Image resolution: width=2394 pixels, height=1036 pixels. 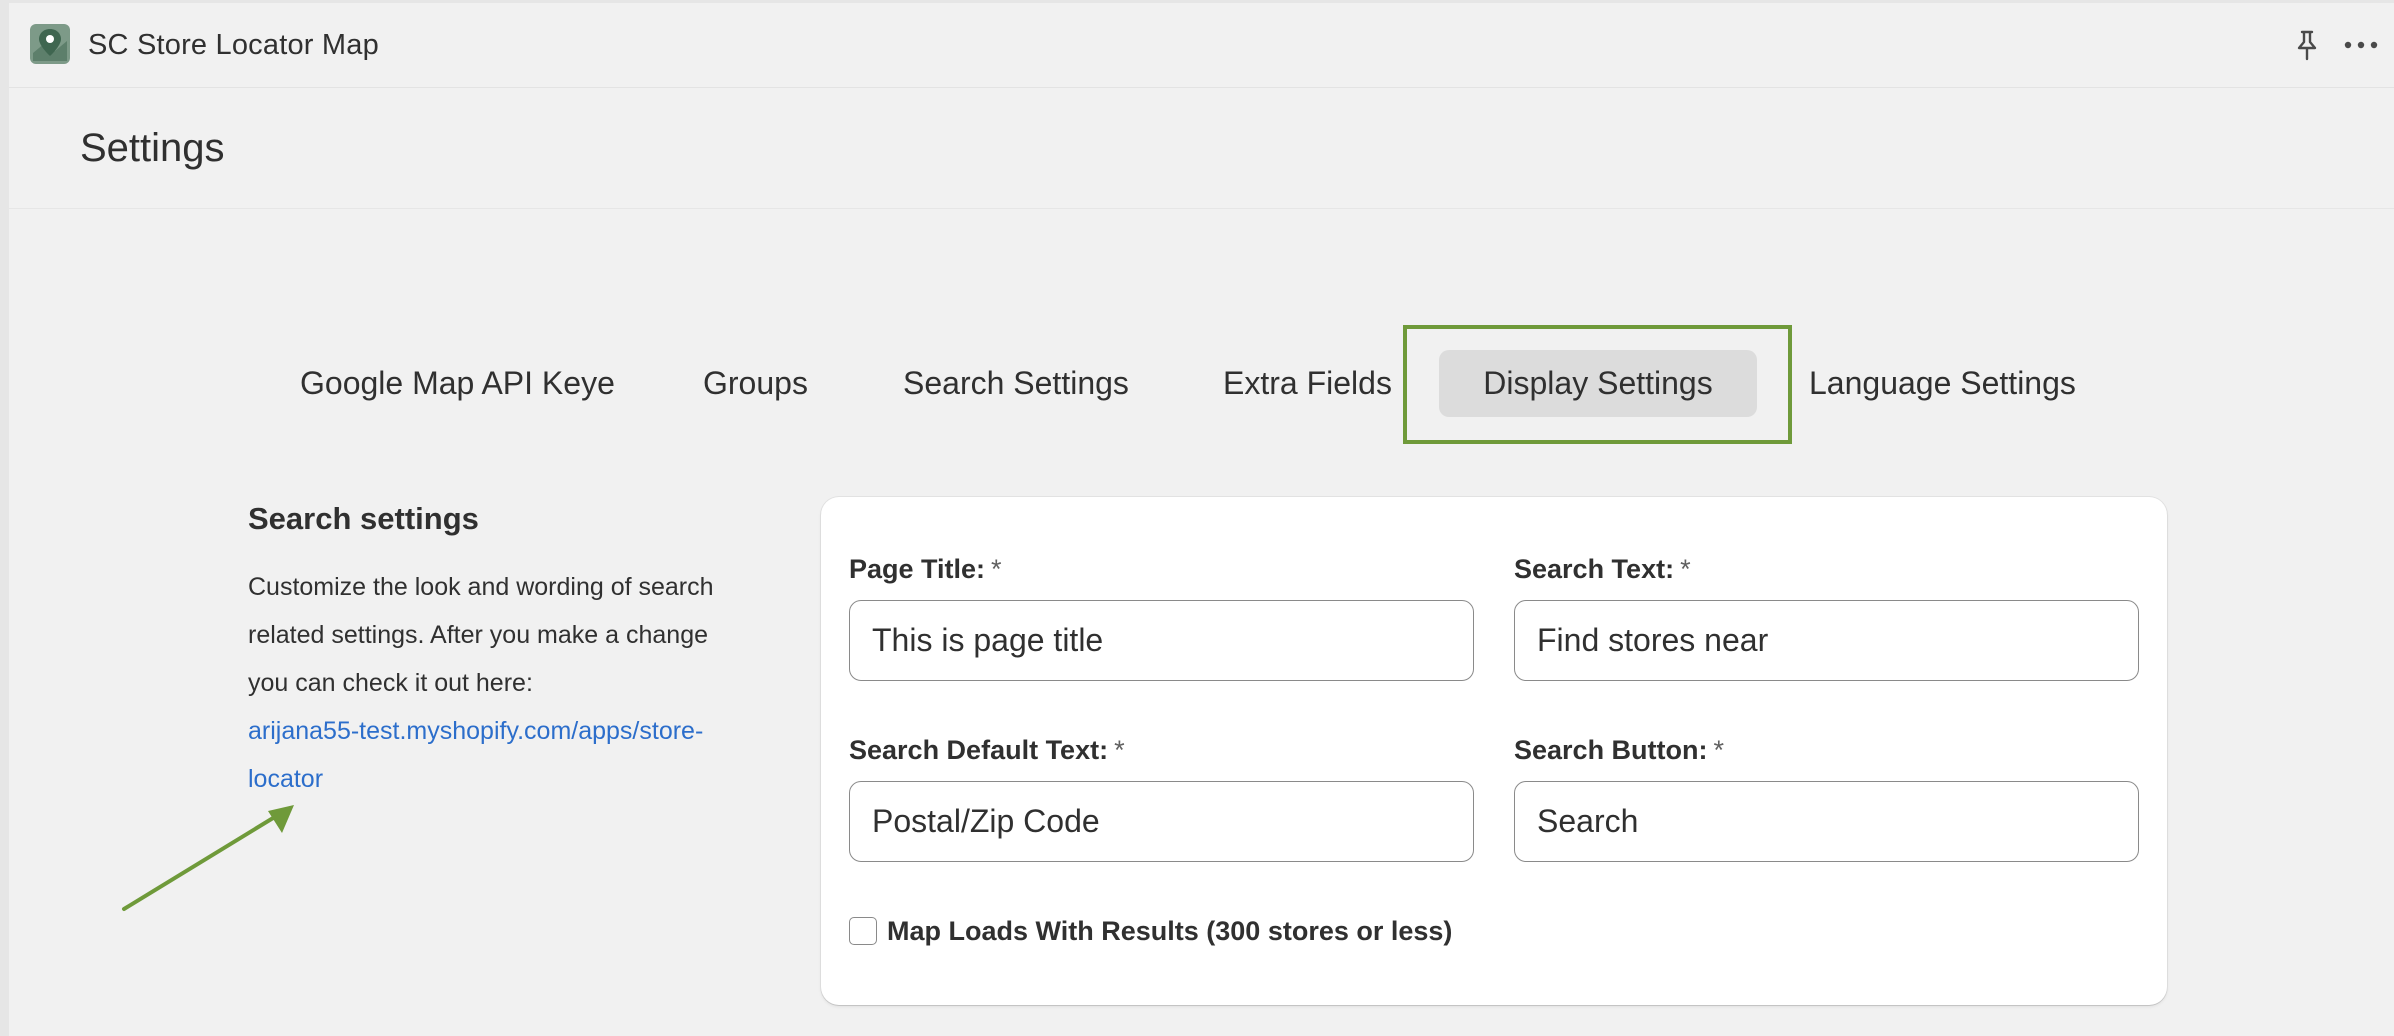 I want to click on search-default-text-label: Search Default Text: *, so click(x=987, y=750).